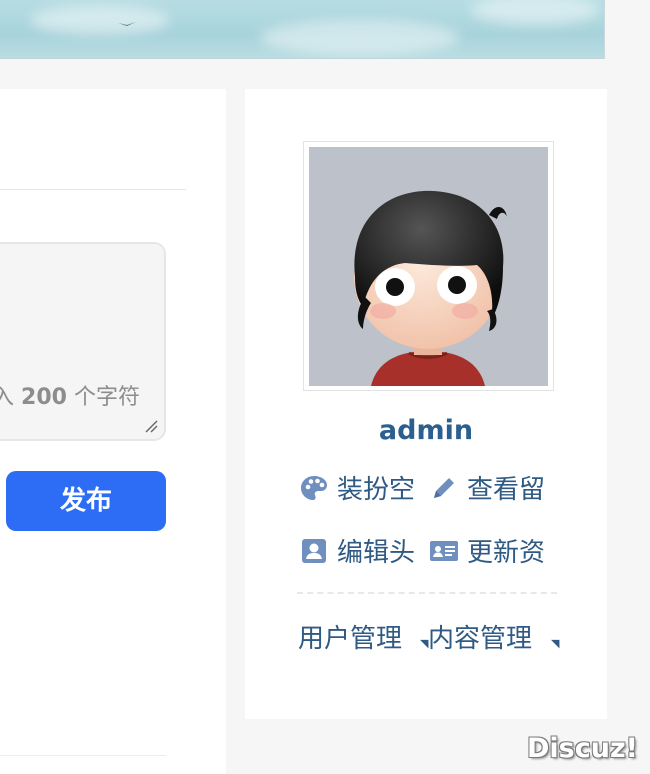 The width and height of the screenshot is (650, 774). What do you see at coordinates (506, 553) in the screenshot?
I see `action-label: 更新资` at bounding box center [506, 553].